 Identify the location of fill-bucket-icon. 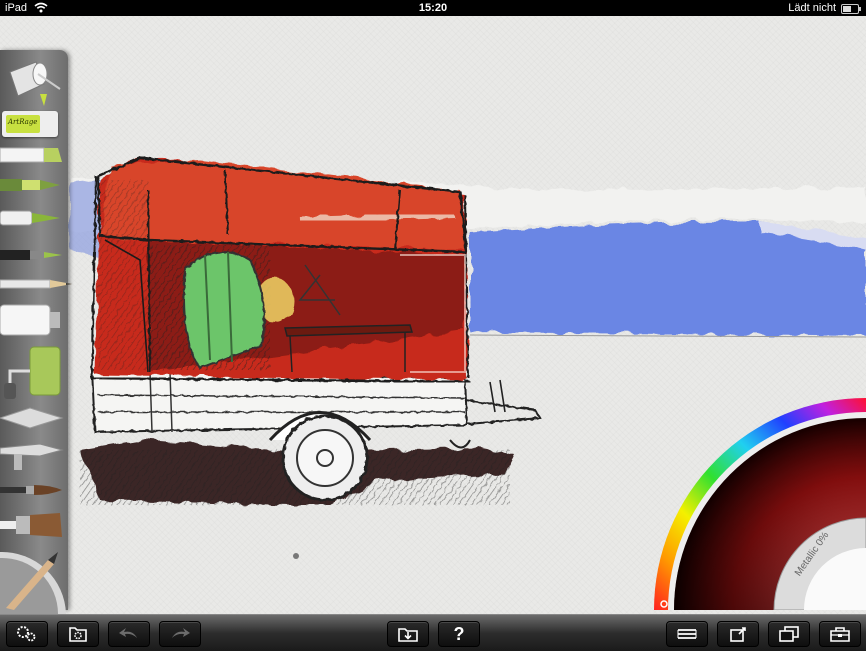
(35, 83).